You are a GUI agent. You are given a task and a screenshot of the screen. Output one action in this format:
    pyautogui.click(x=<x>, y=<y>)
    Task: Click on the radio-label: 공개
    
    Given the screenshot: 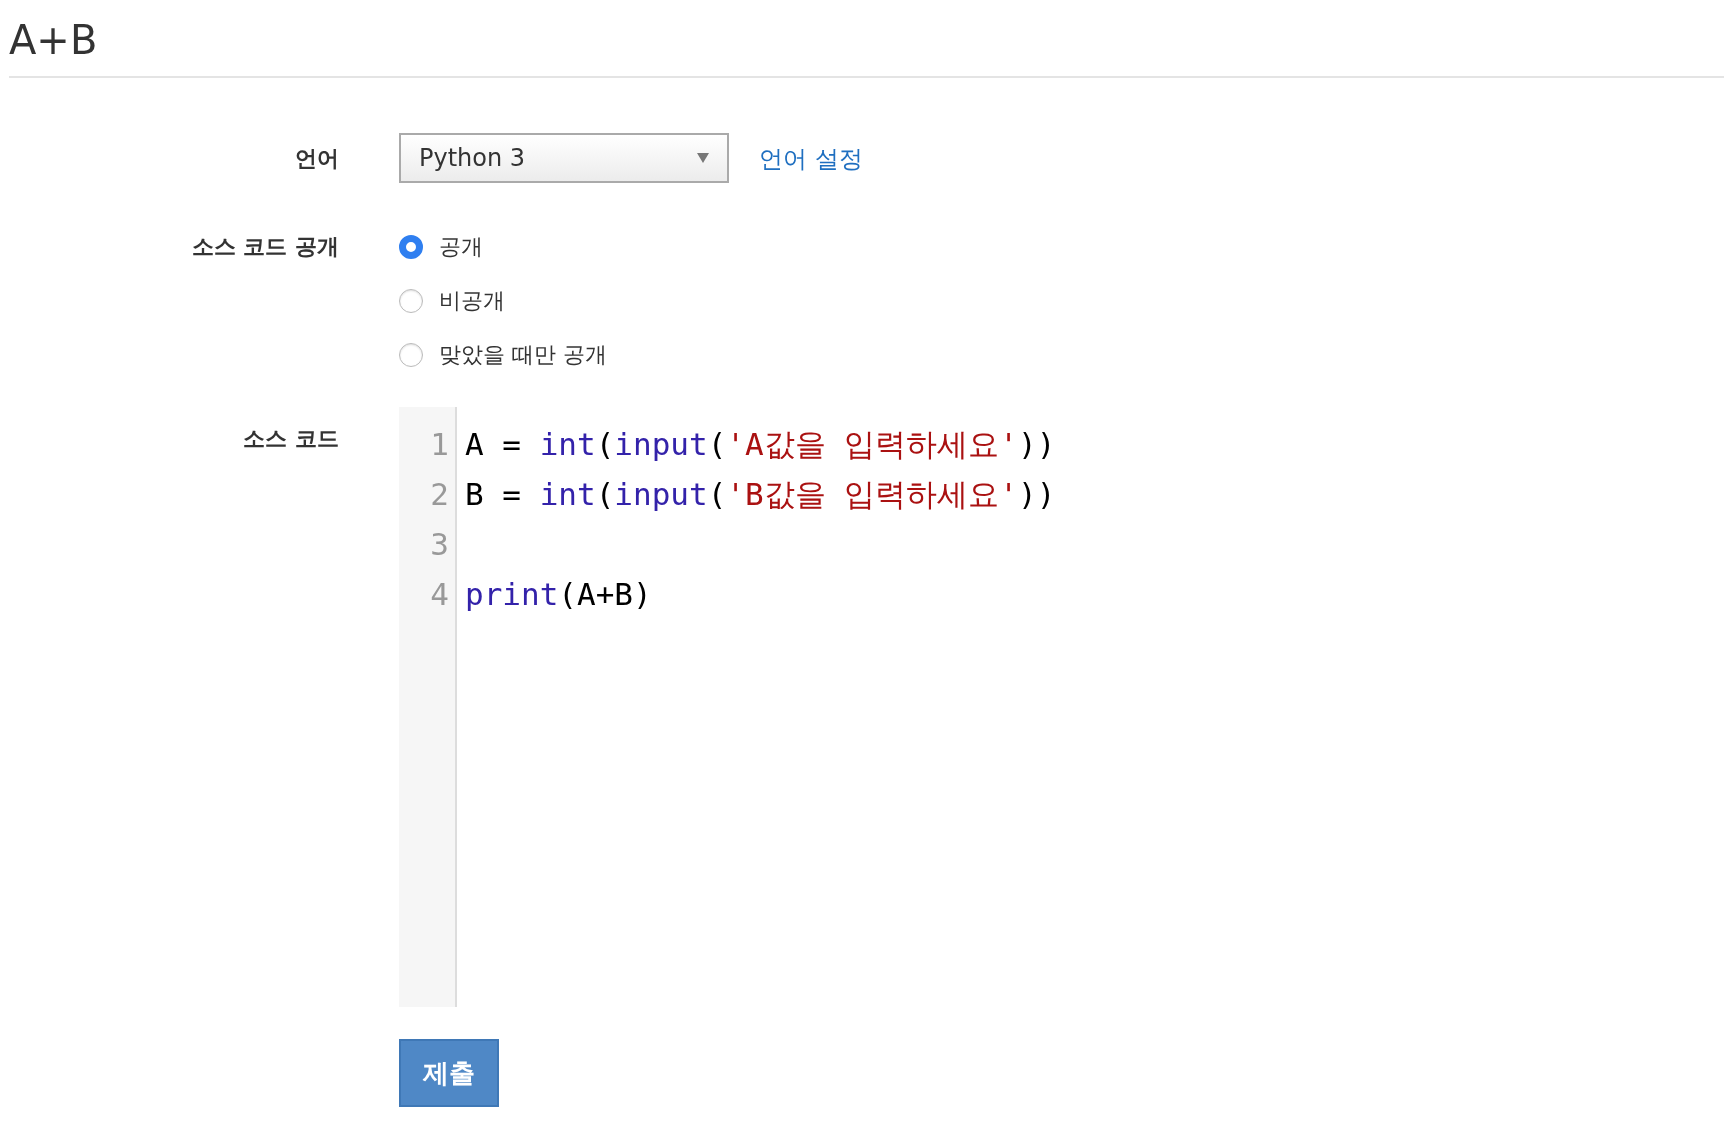 What is the action you would take?
    pyautogui.click(x=461, y=247)
    